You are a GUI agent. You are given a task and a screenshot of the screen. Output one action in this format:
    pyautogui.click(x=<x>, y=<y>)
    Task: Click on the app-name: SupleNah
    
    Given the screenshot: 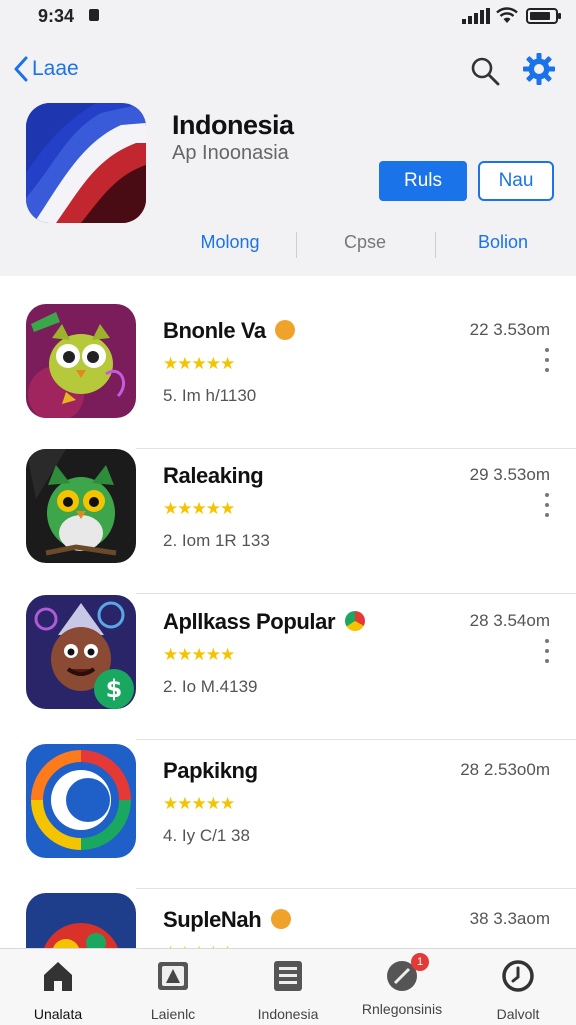 What is the action you would take?
    pyautogui.click(x=227, y=920)
    